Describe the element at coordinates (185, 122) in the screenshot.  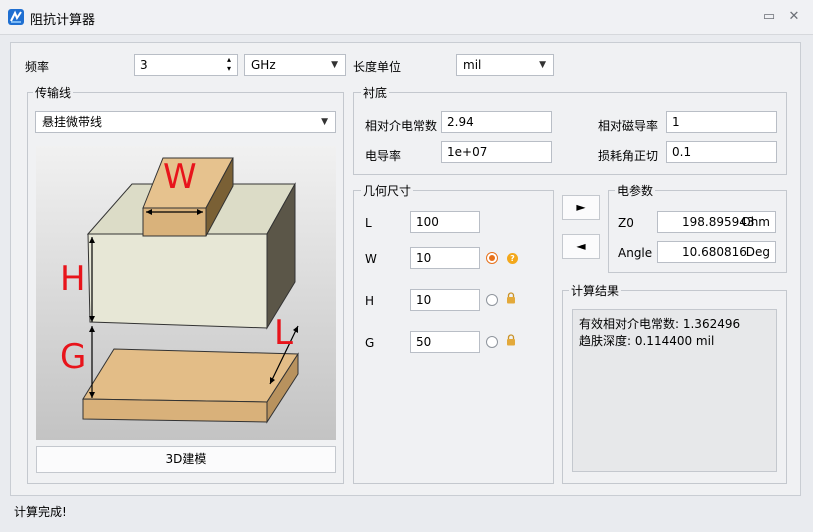
I see `line-type-select: 悬挂微带线 ▼` at that location.